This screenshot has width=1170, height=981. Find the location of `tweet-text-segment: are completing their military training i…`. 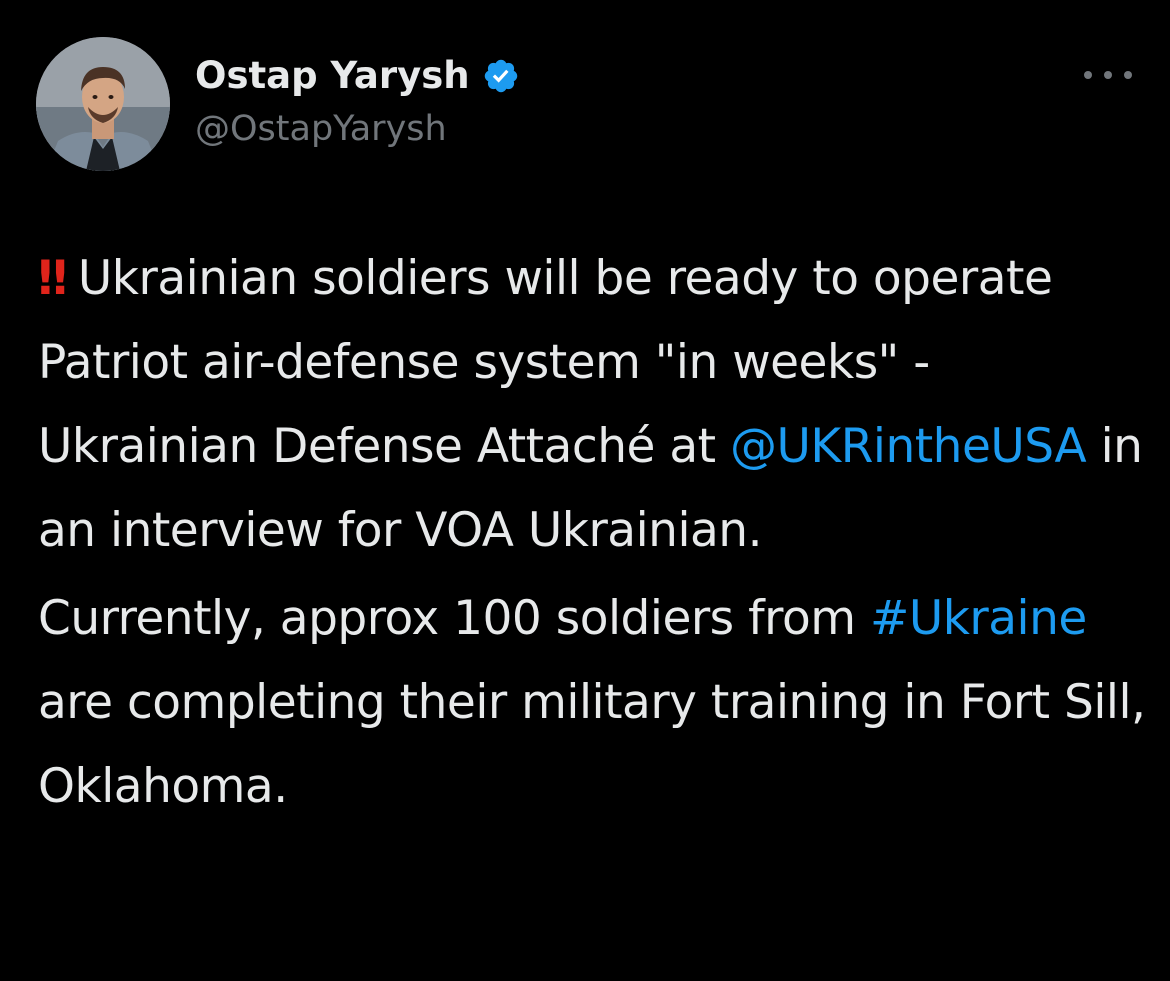

tweet-text-segment: are completing their military training i… is located at coordinates (592, 744).